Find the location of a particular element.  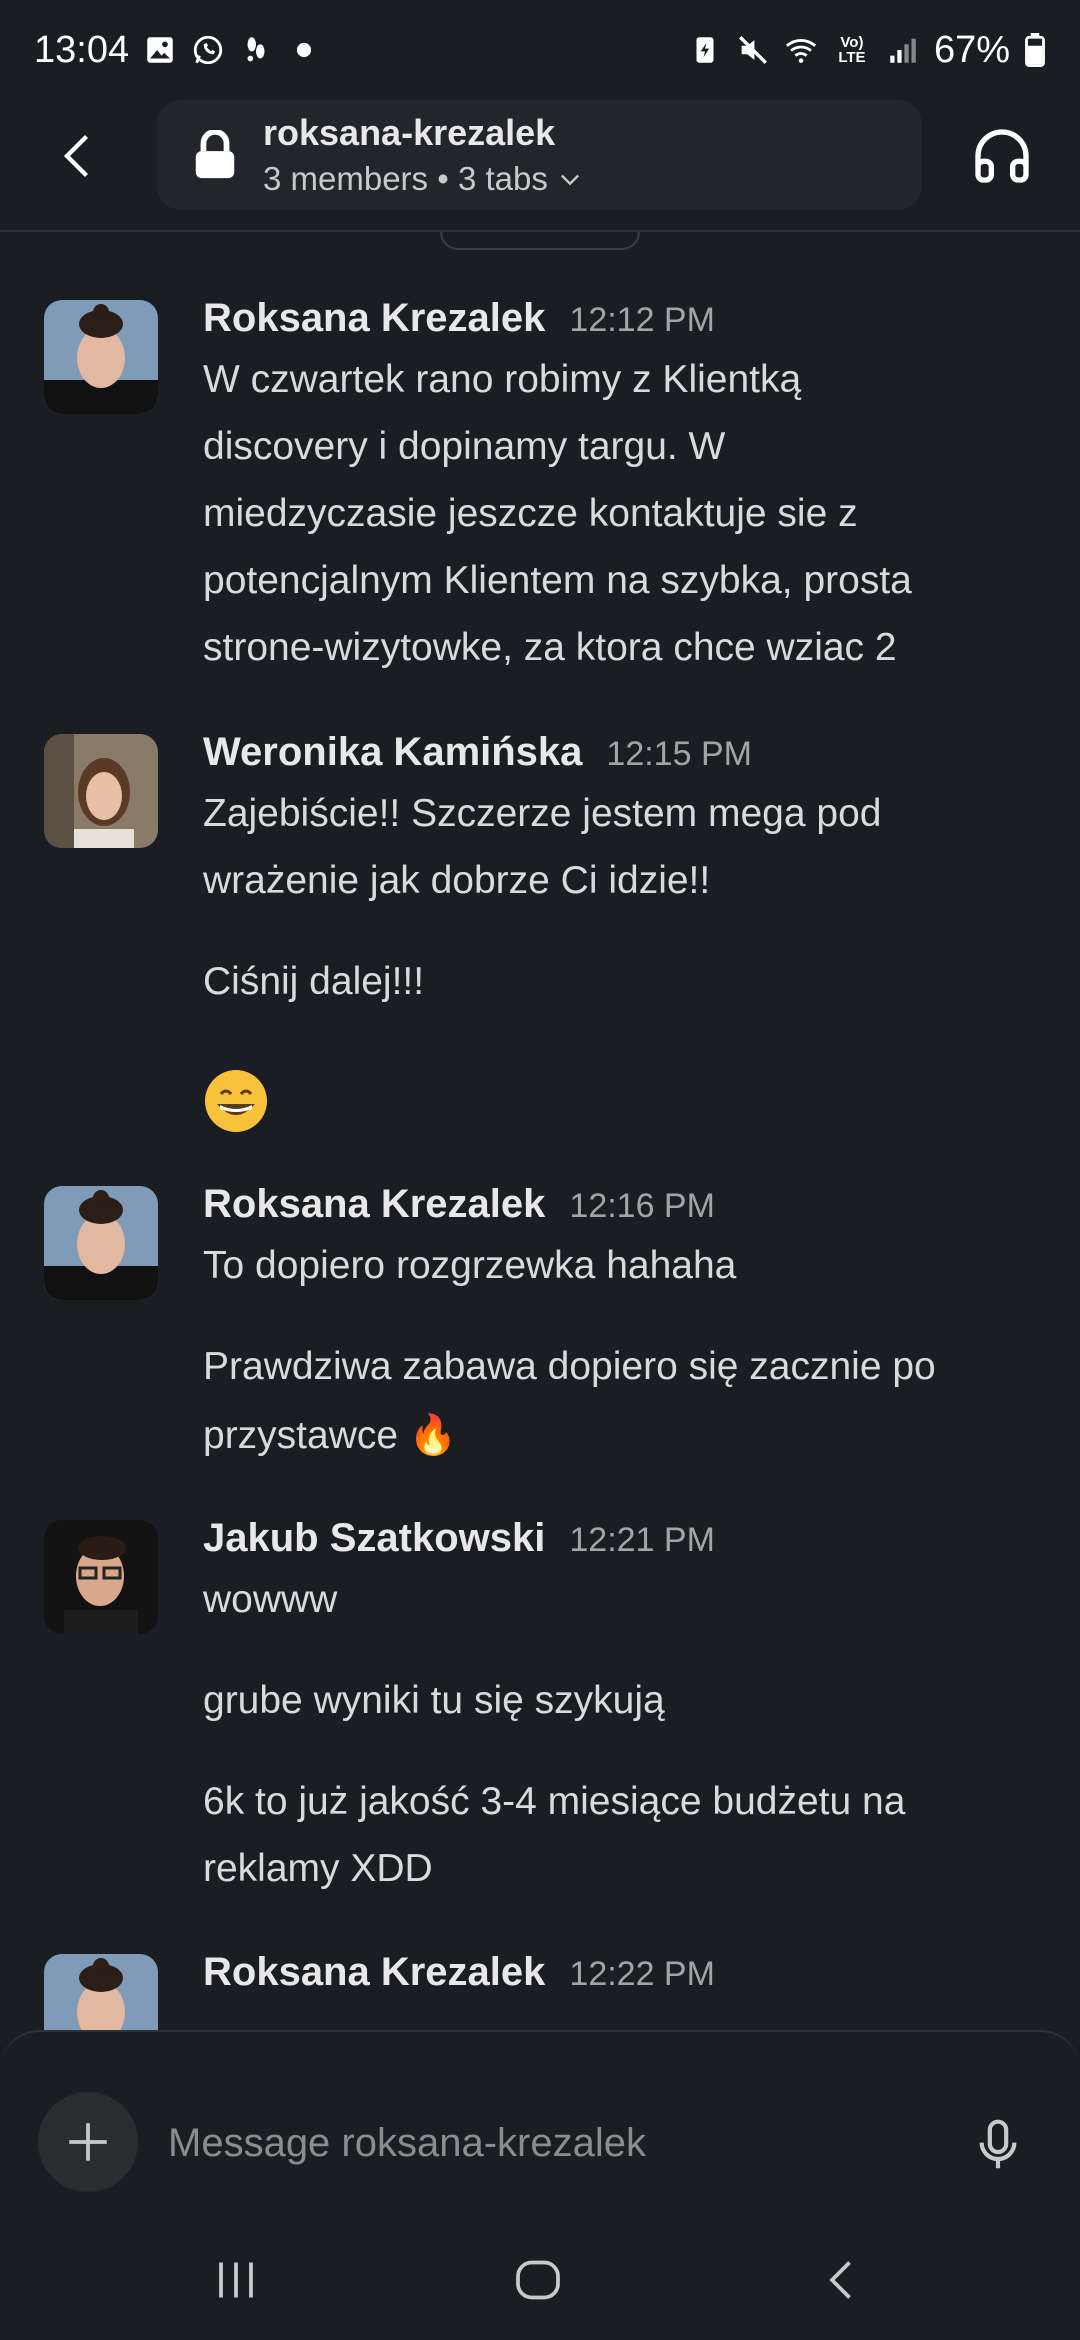

battery-percent: 67% is located at coordinates (971, 49).